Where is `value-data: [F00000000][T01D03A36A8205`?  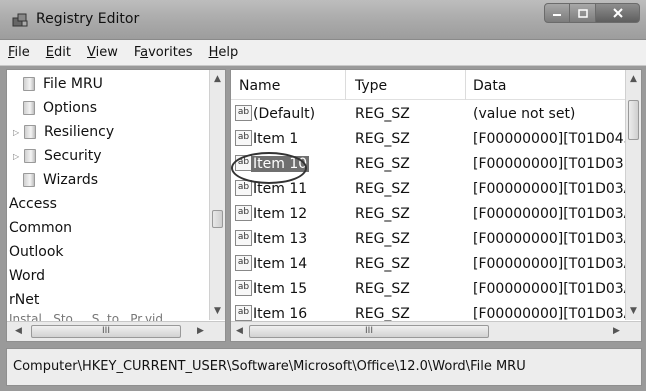 value-data: [F00000000][T01D03A36A8205 is located at coordinates (557, 239).